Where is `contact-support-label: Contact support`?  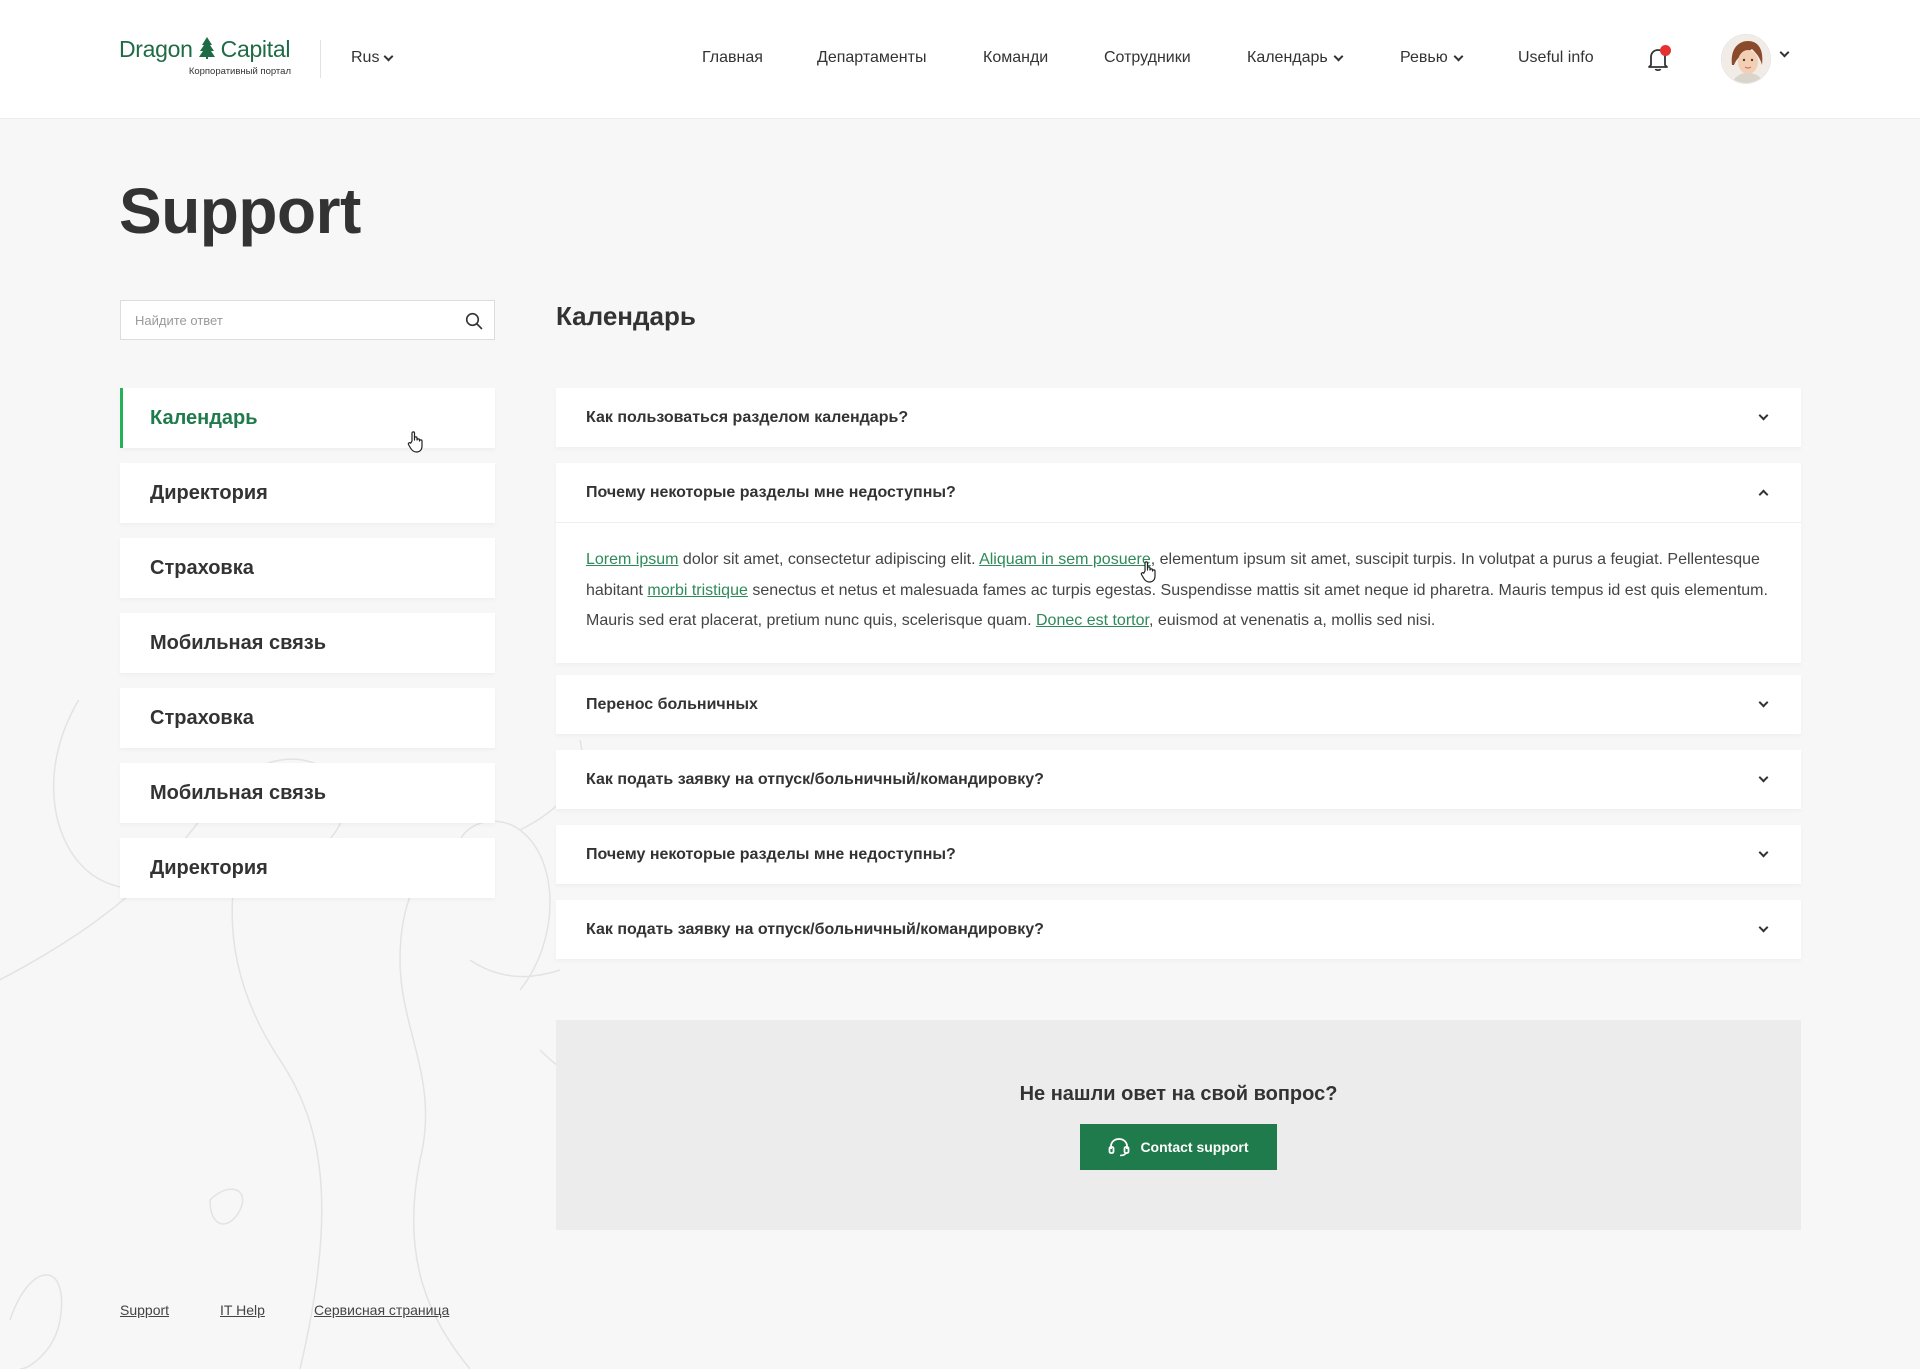
contact-support-label: Contact support is located at coordinates (1194, 1147).